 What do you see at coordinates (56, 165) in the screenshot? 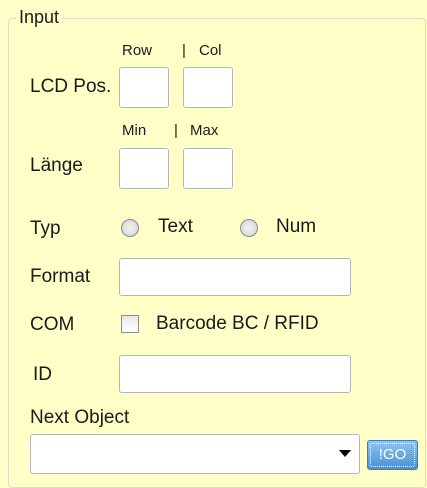
I see `laenge-label: Länge` at bounding box center [56, 165].